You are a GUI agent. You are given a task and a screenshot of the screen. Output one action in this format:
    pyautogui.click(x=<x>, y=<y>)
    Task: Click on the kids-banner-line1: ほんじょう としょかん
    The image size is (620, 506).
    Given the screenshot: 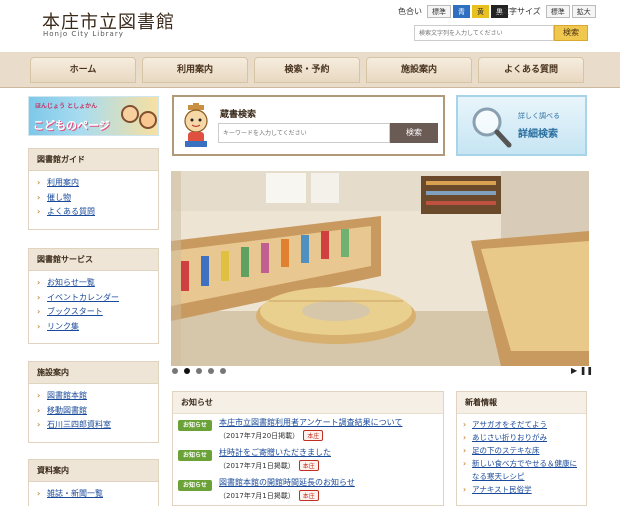 What is the action you would take?
    pyautogui.click(x=66, y=106)
    